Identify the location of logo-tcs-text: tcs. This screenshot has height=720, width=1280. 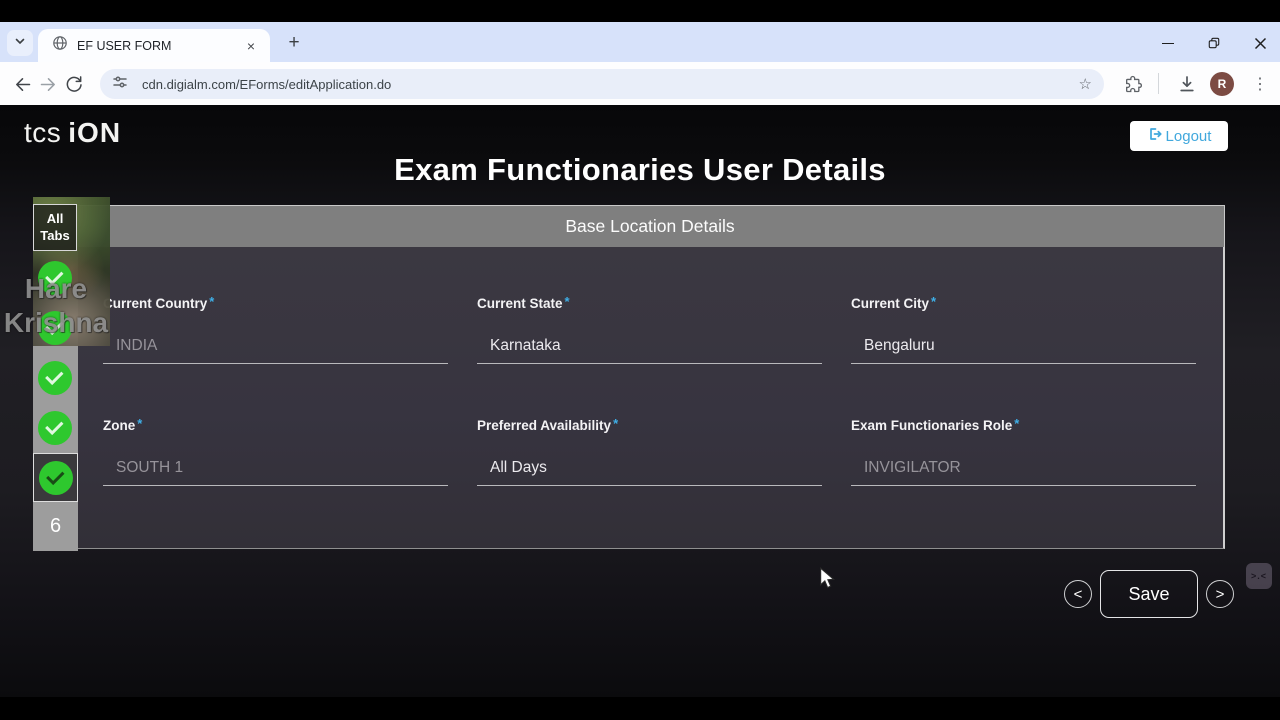
(43, 132).